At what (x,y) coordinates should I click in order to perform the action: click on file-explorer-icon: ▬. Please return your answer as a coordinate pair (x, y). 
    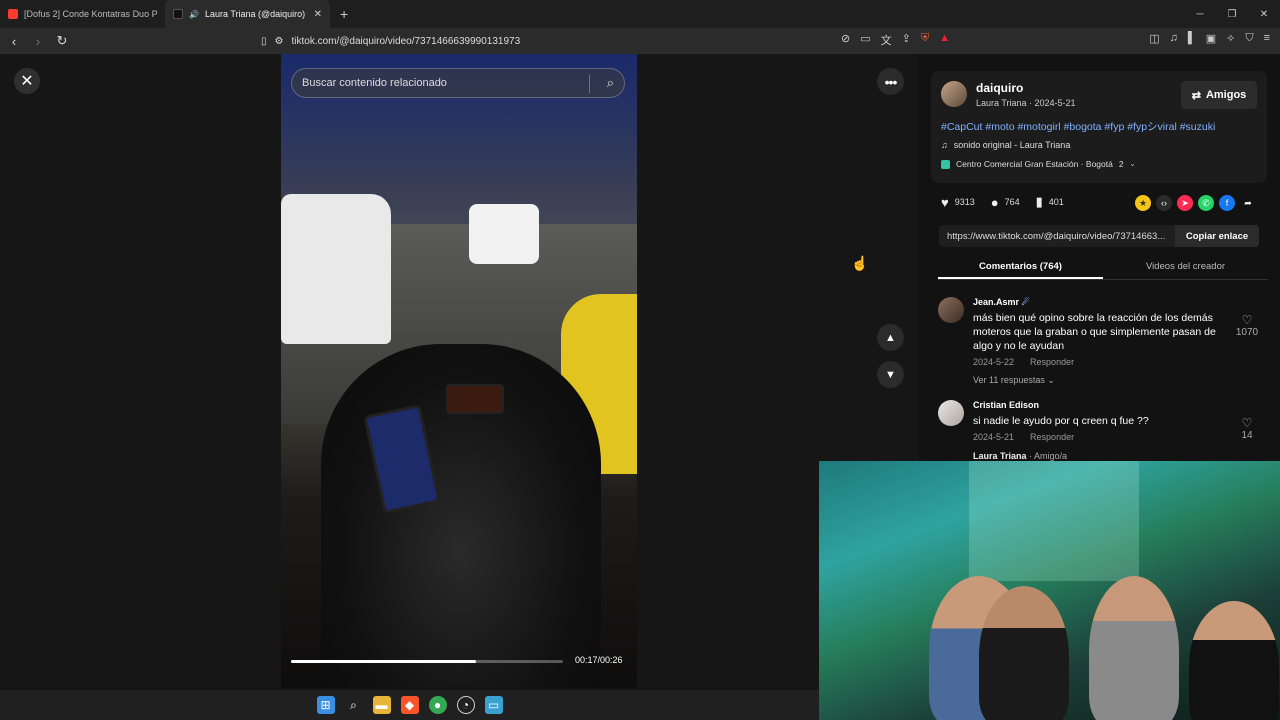
    Looking at the image, I should click on (381, 705).